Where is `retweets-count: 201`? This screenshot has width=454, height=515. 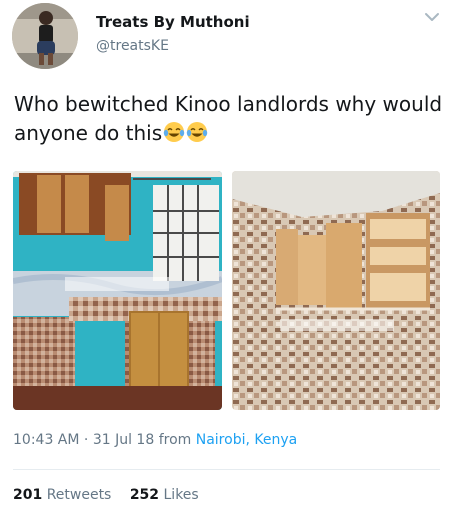
retweets-count: 201 is located at coordinates (28, 495).